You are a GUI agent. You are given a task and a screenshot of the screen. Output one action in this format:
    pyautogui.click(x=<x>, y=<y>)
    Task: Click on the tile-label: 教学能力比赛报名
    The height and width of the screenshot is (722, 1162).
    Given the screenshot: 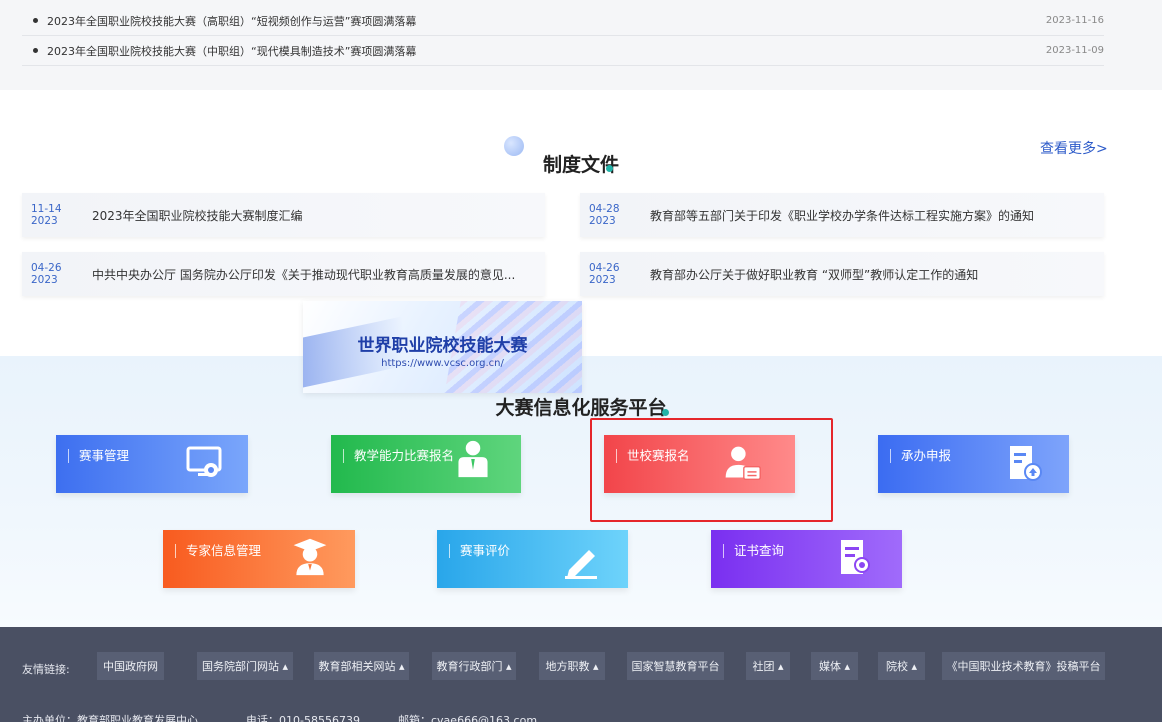 What is the action you would take?
    pyautogui.click(x=398, y=456)
    